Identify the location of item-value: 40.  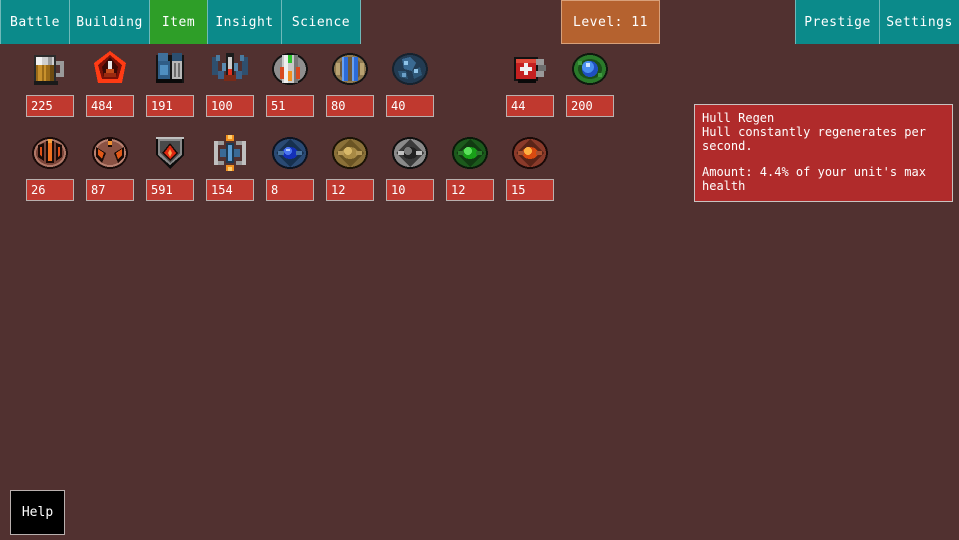
(410, 106).